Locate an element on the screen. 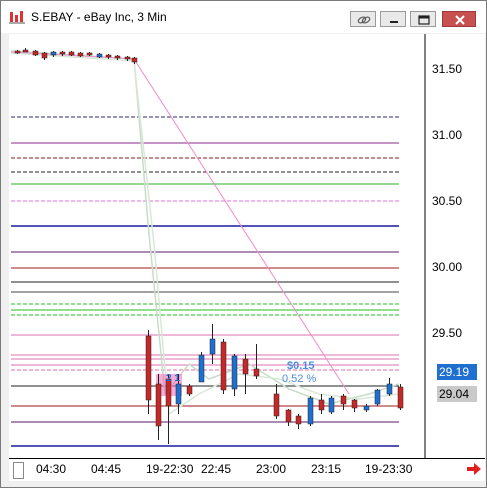 The image size is (487, 488). title-bar: S.EBAY - eBay Inc, 3 Min is located at coordinates (243, 17).